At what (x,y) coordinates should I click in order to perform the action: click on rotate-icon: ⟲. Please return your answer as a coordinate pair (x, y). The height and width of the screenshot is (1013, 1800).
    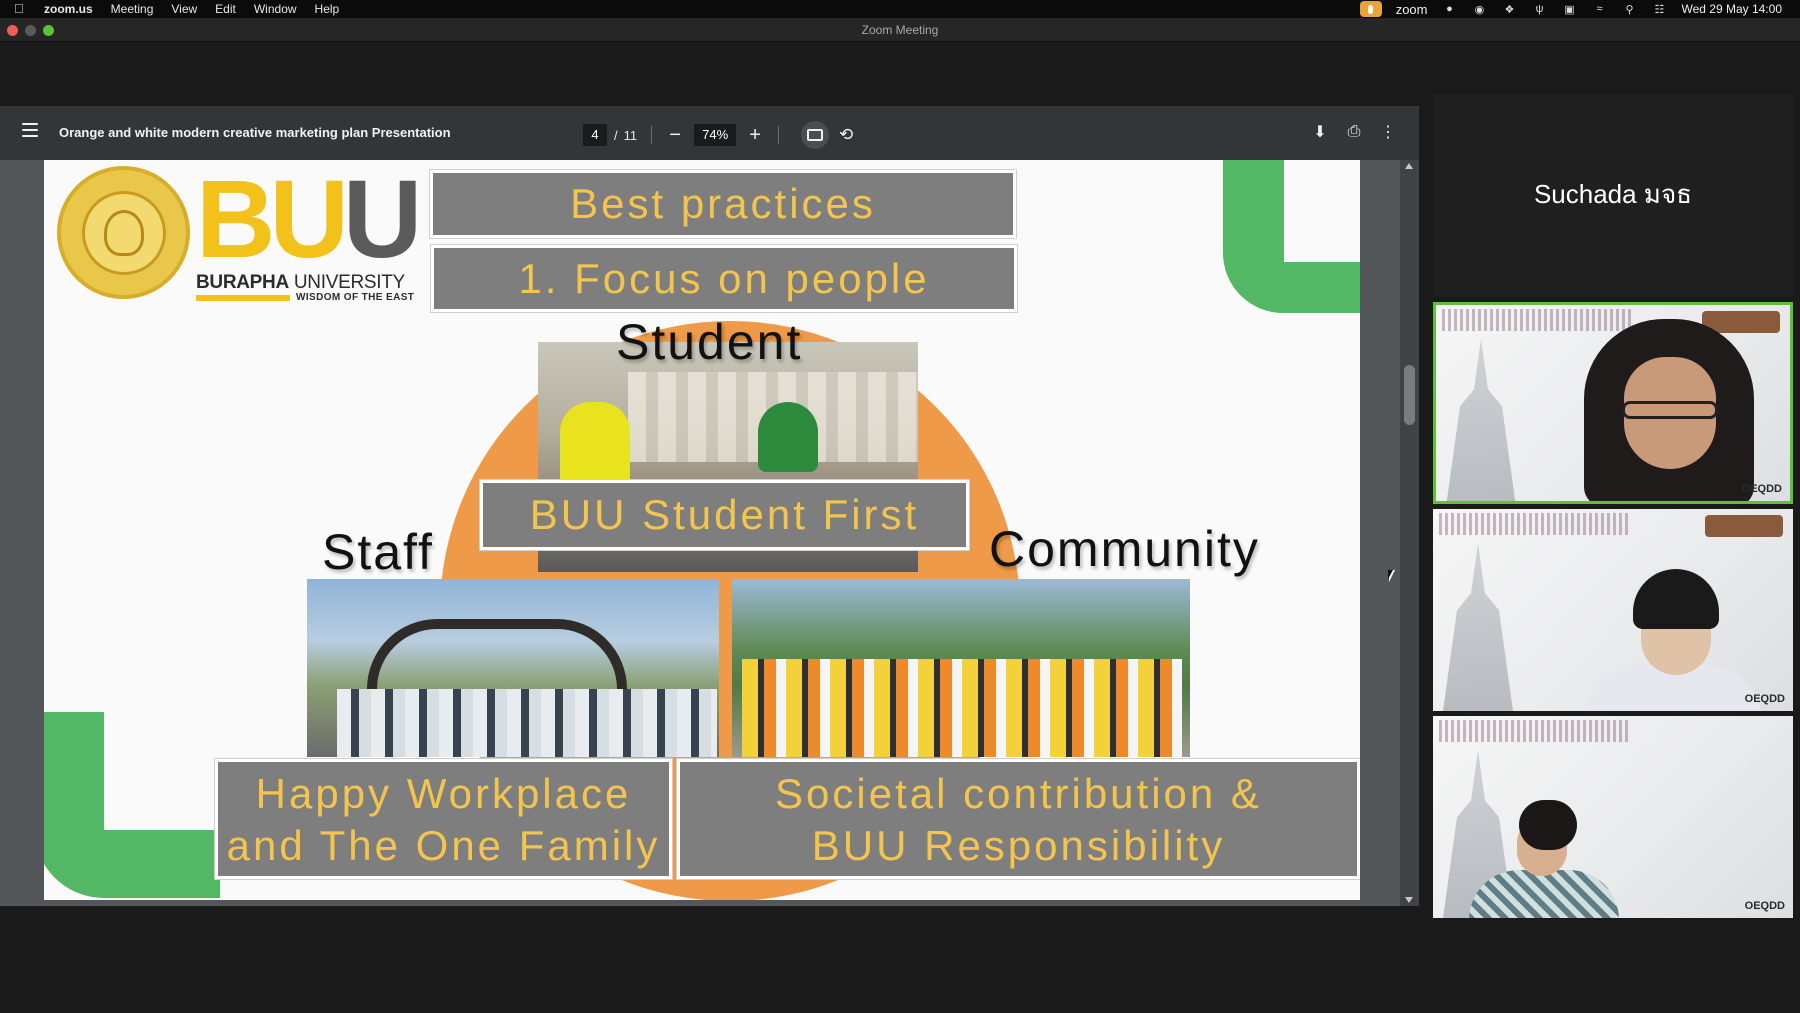
    Looking at the image, I should click on (846, 135).